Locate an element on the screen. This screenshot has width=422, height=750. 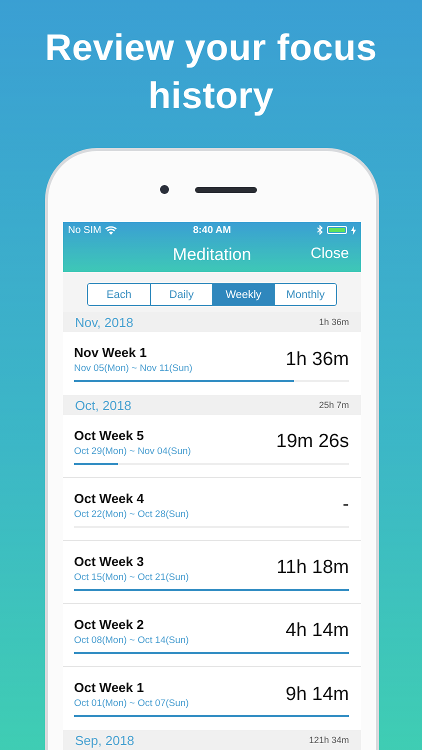
screen-title: Meditation is located at coordinates (212, 255).